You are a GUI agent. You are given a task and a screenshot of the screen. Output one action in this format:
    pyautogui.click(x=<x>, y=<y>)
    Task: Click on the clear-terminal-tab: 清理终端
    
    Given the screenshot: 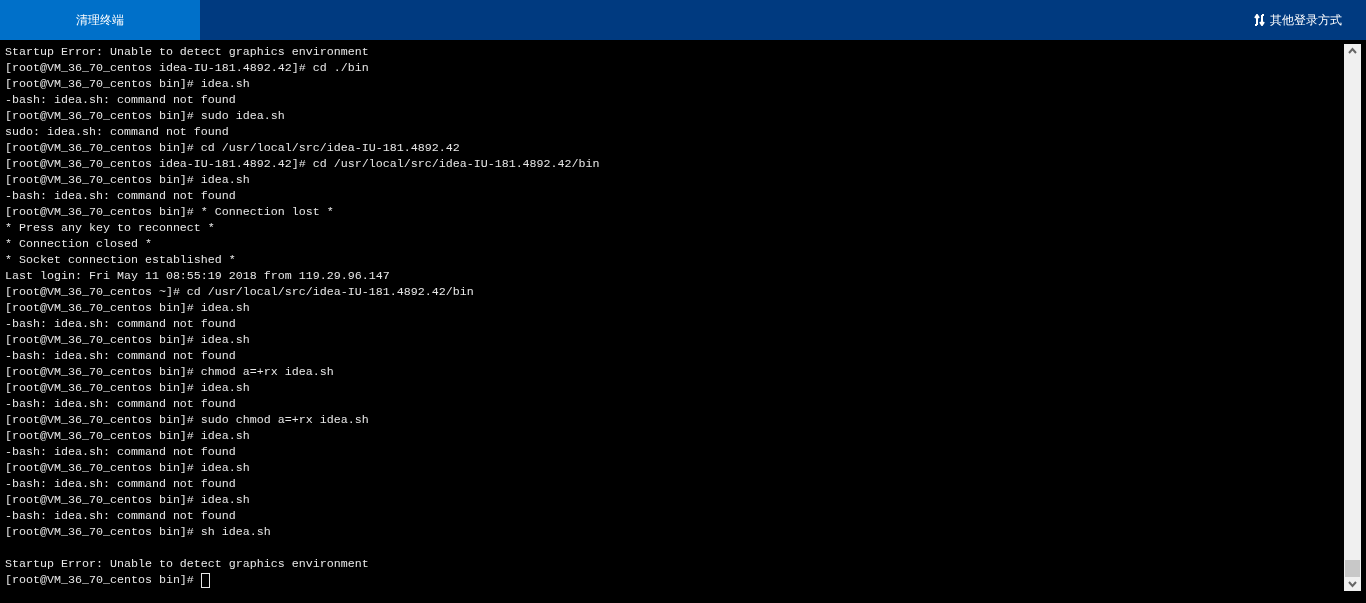 What is the action you would take?
    pyautogui.click(x=100, y=20)
    